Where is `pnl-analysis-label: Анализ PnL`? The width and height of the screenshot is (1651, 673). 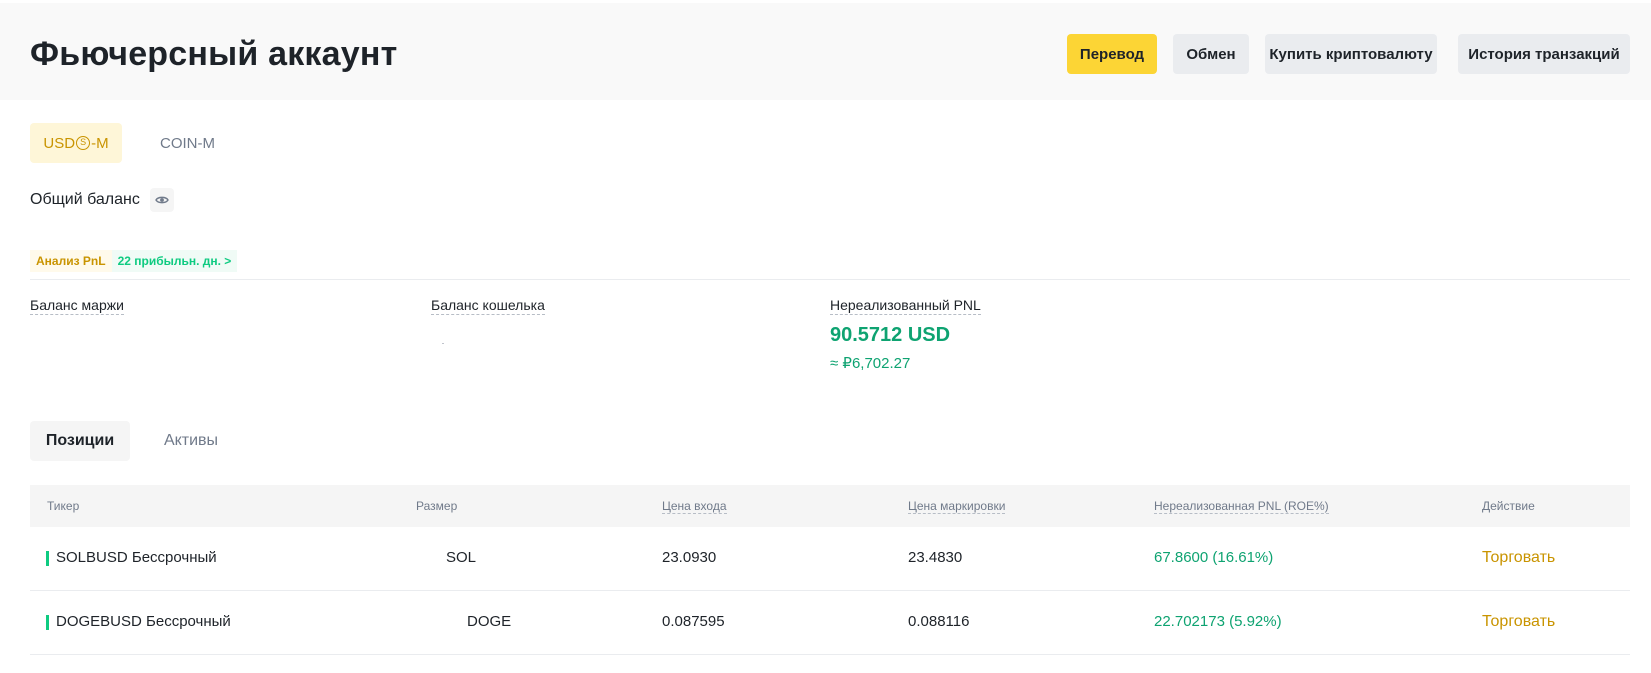
pnl-analysis-label: Анализ PnL is located at coordinates (71, 261).